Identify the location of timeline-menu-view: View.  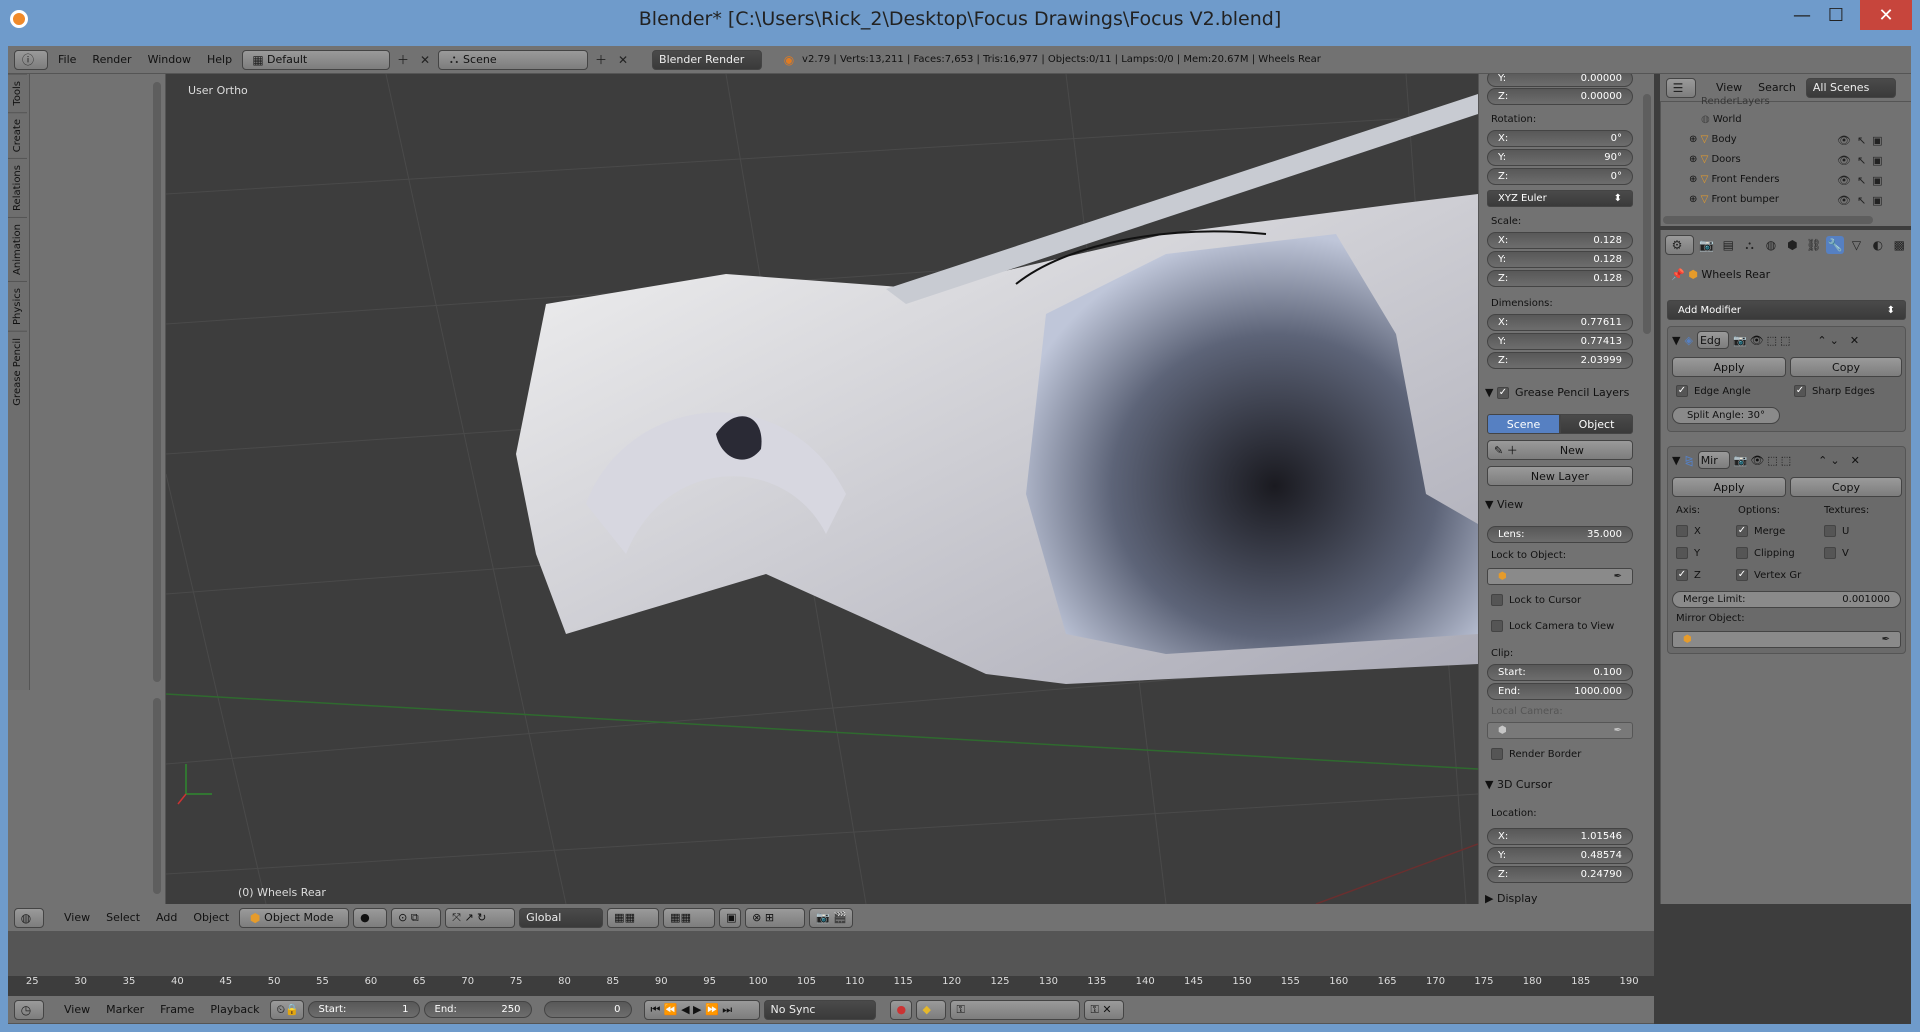
(77, 1009).